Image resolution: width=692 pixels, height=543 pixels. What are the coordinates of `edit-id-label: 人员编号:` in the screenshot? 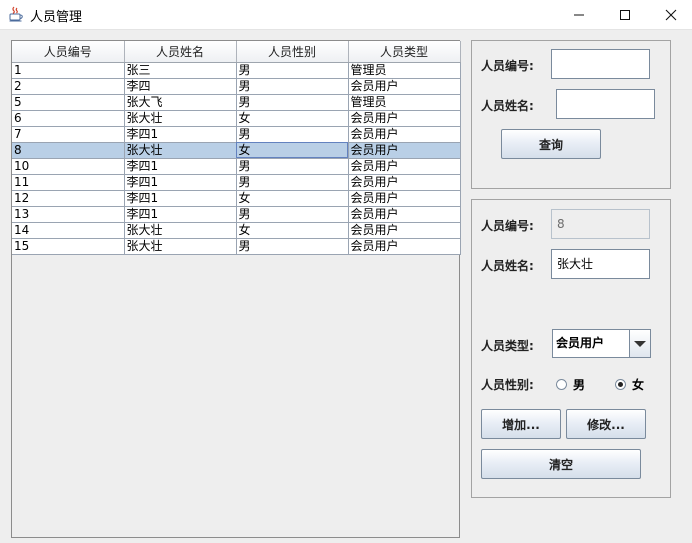 It's located at (507, 226).